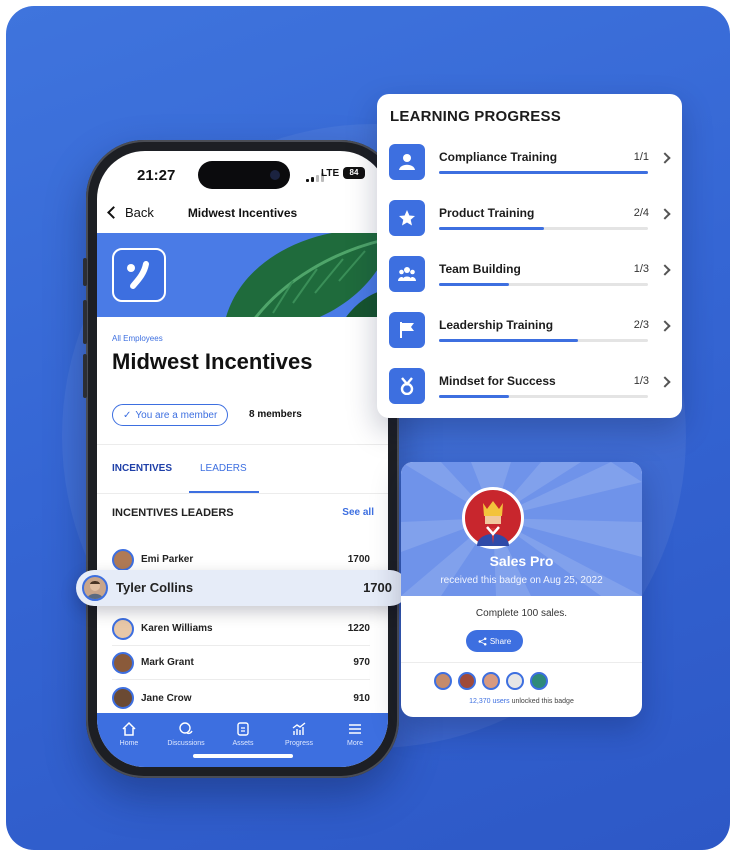 The width and height of the screenshot is (736, 856). I want to click on course-count: 2/3, so click(641, 325).